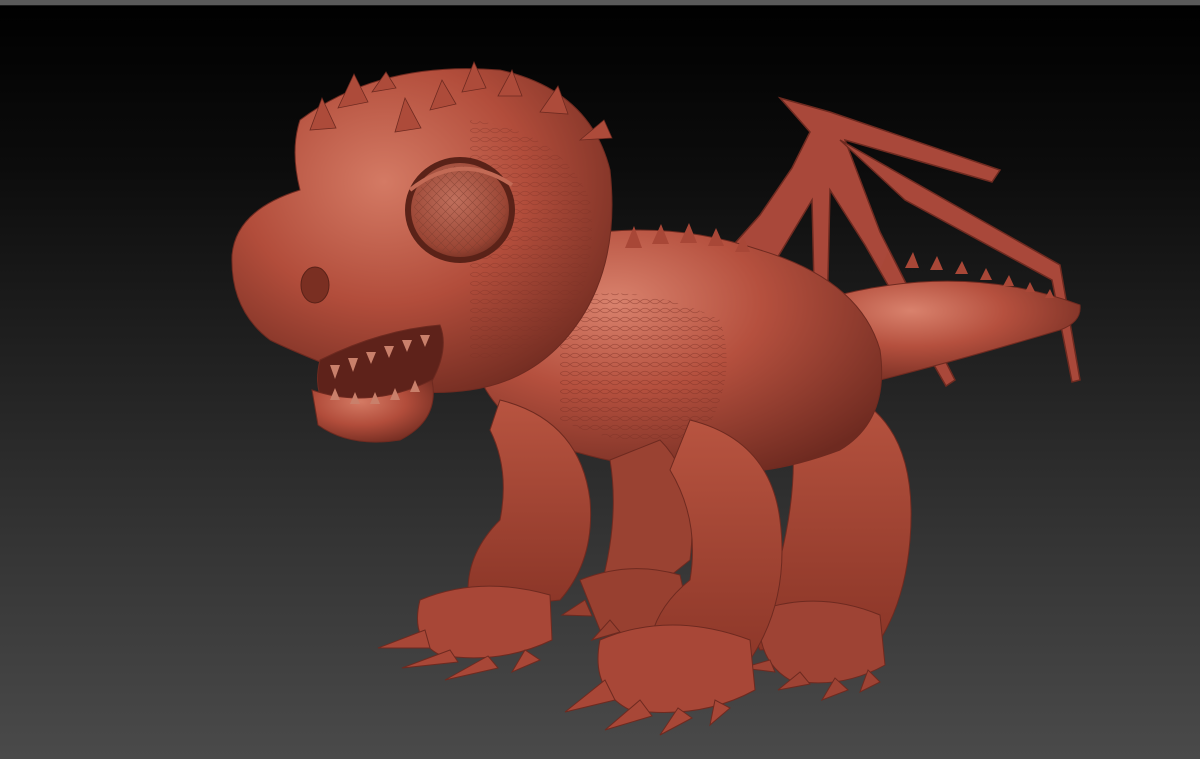  I want to click on nostril, so click(315, 285).